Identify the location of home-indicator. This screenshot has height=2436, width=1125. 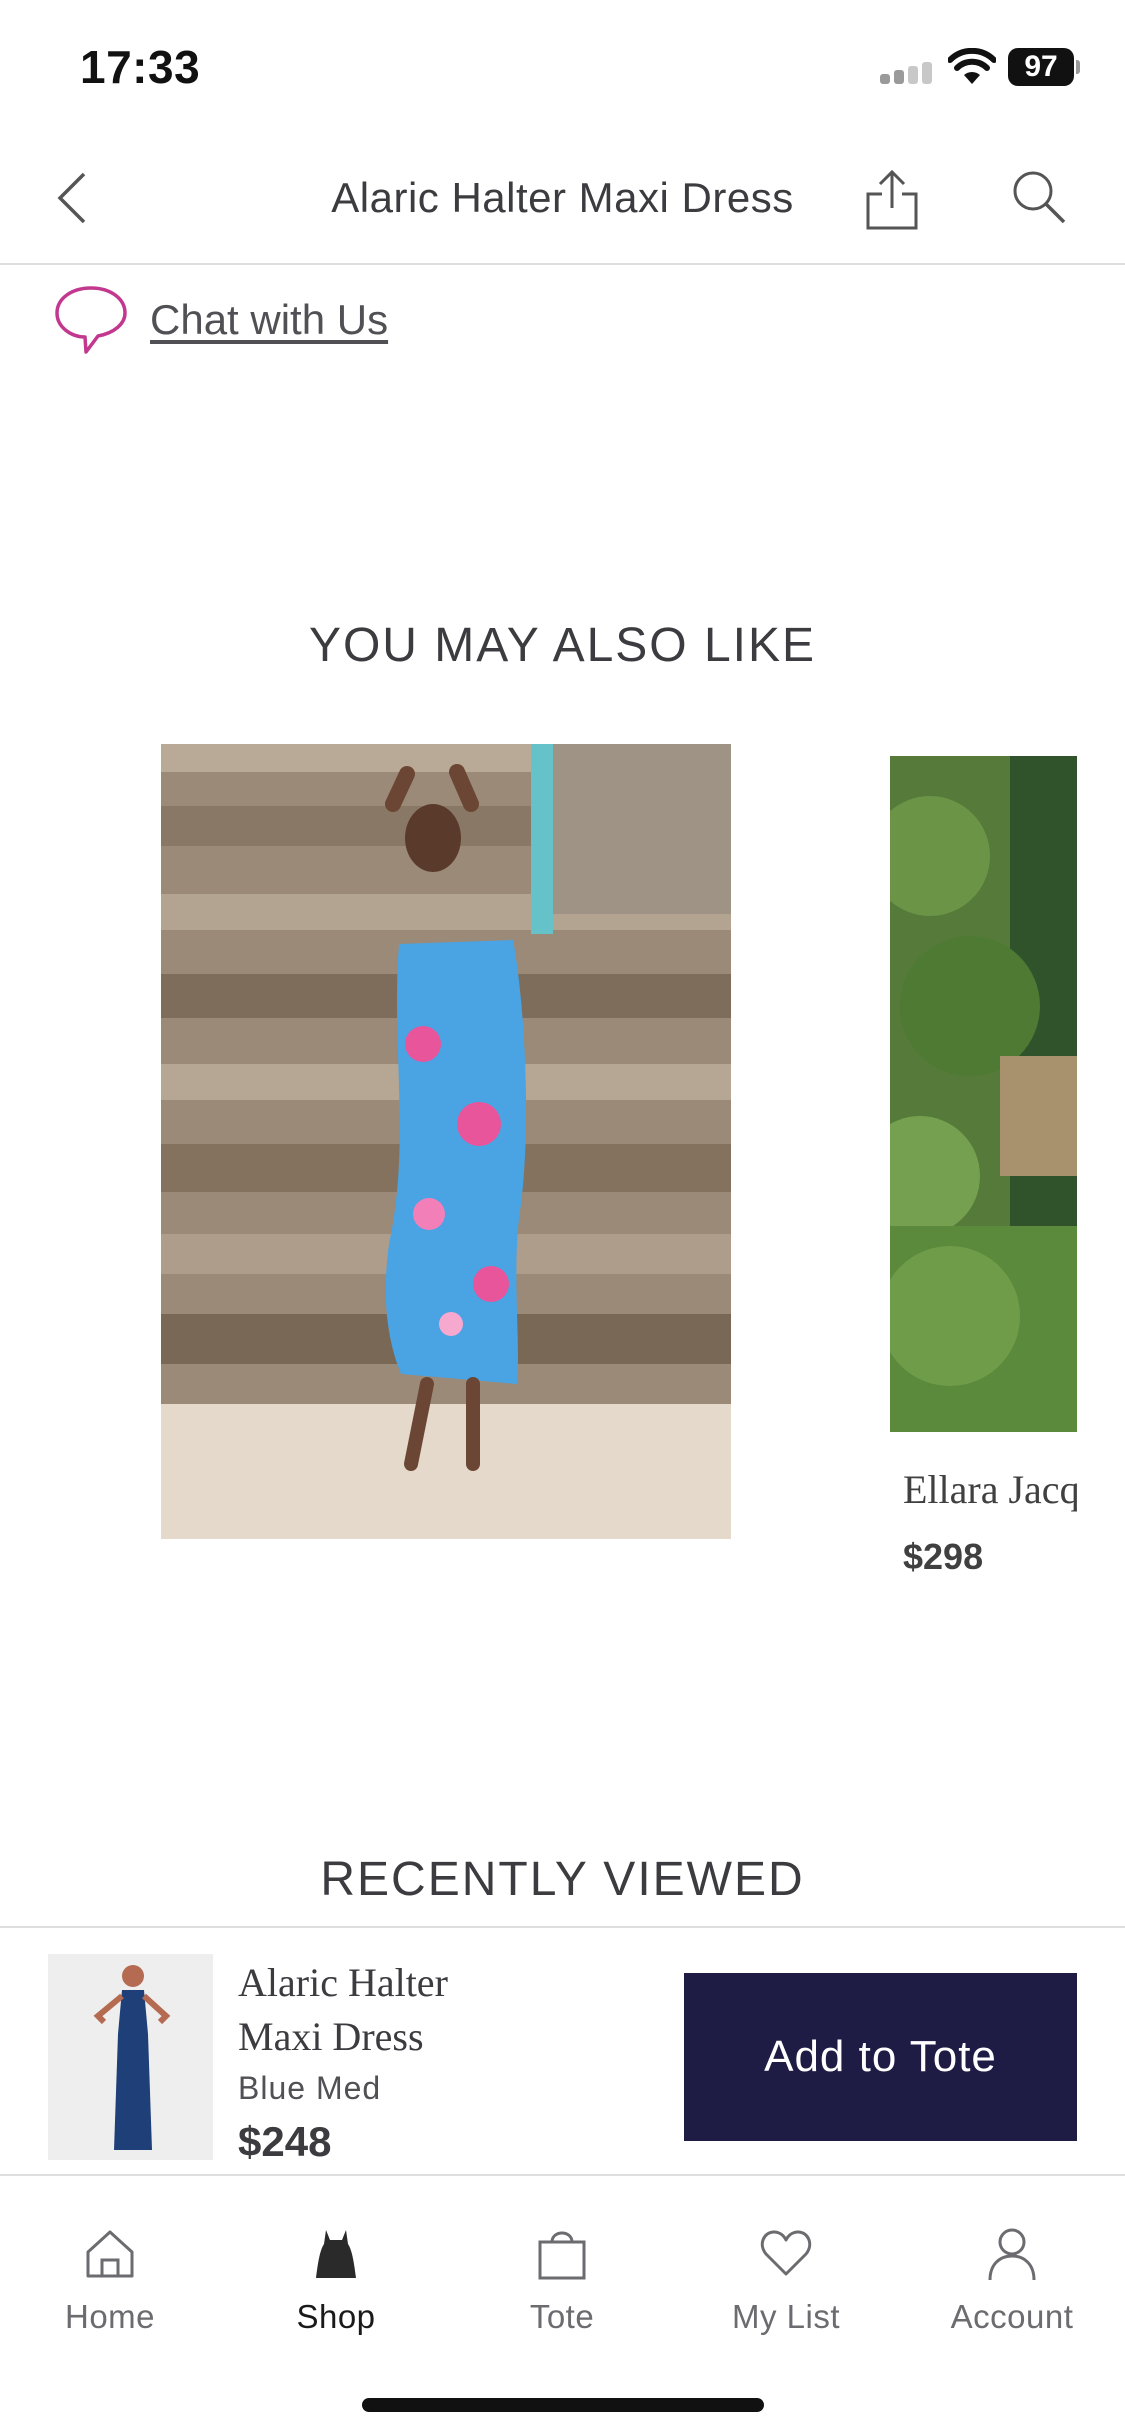
(563, 2405).